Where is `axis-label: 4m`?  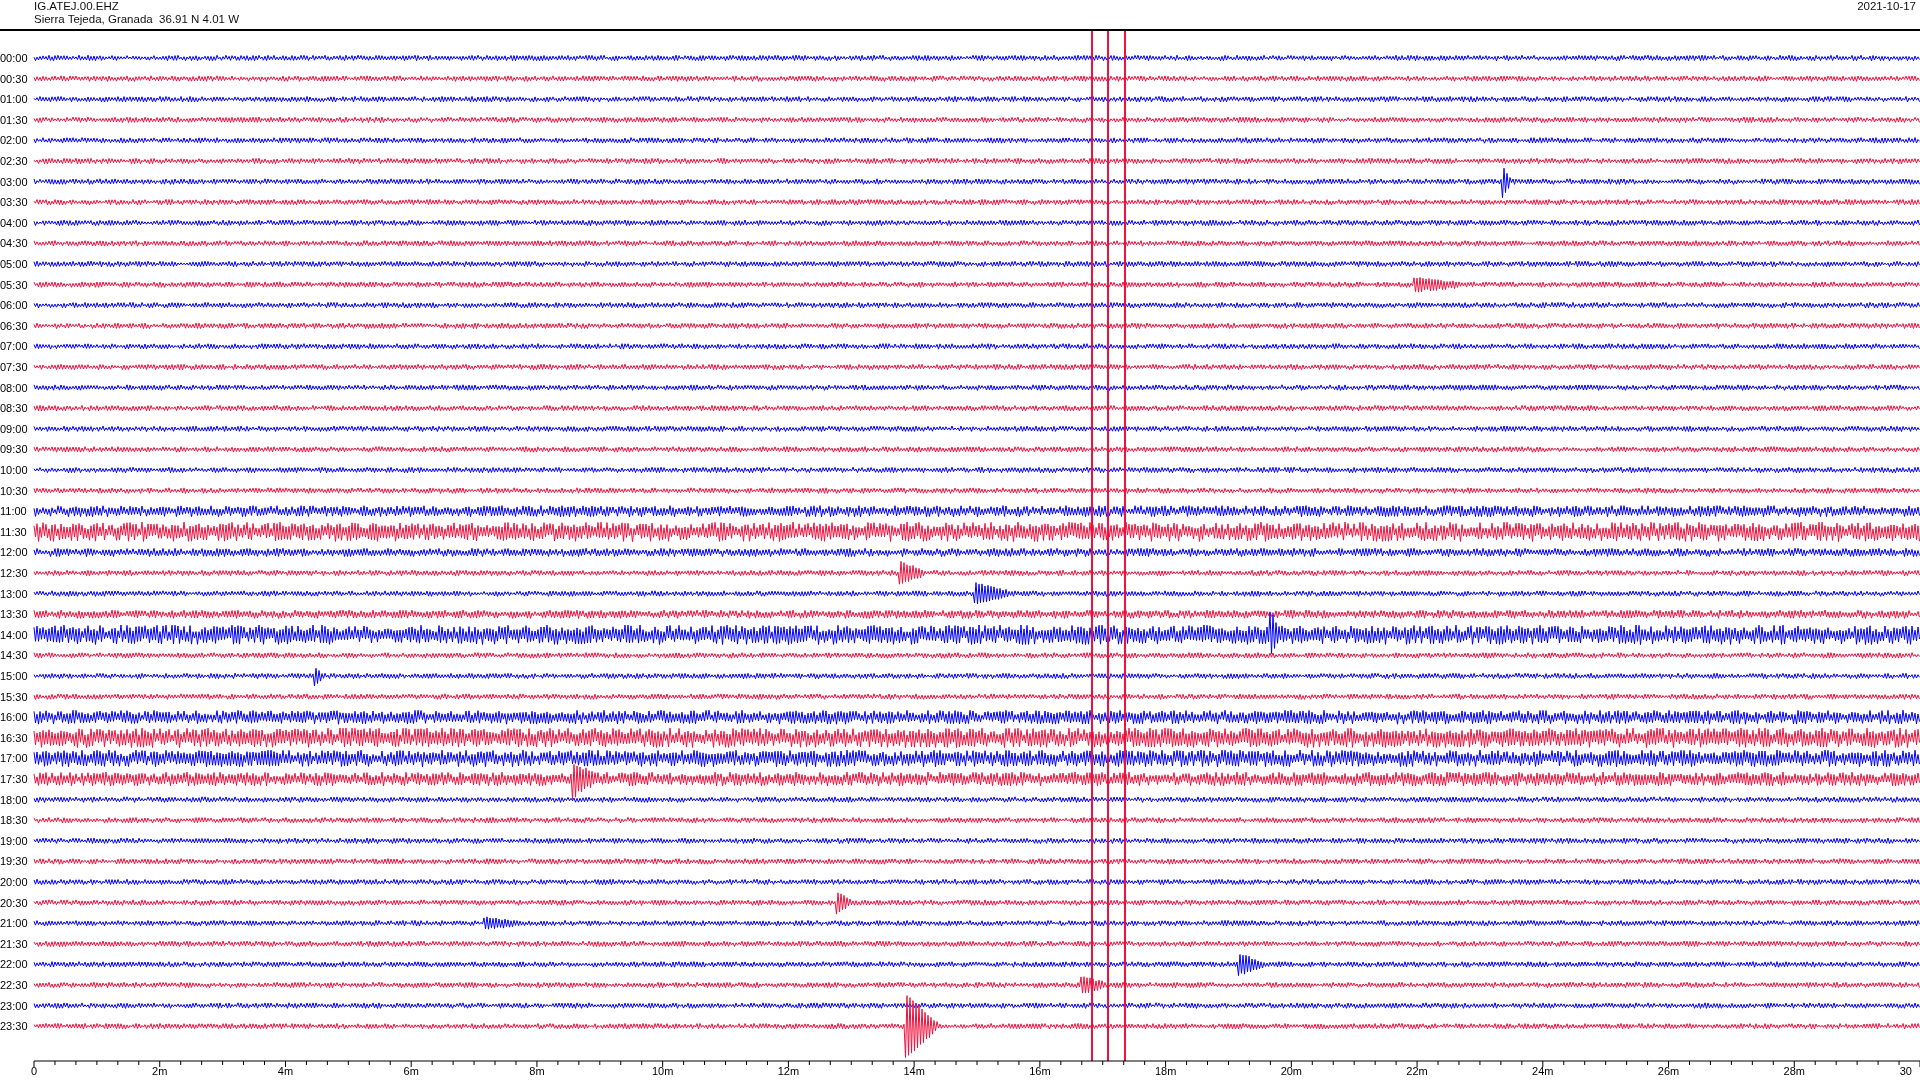
axis-label: 4m is located at coordinates (285, 1071).